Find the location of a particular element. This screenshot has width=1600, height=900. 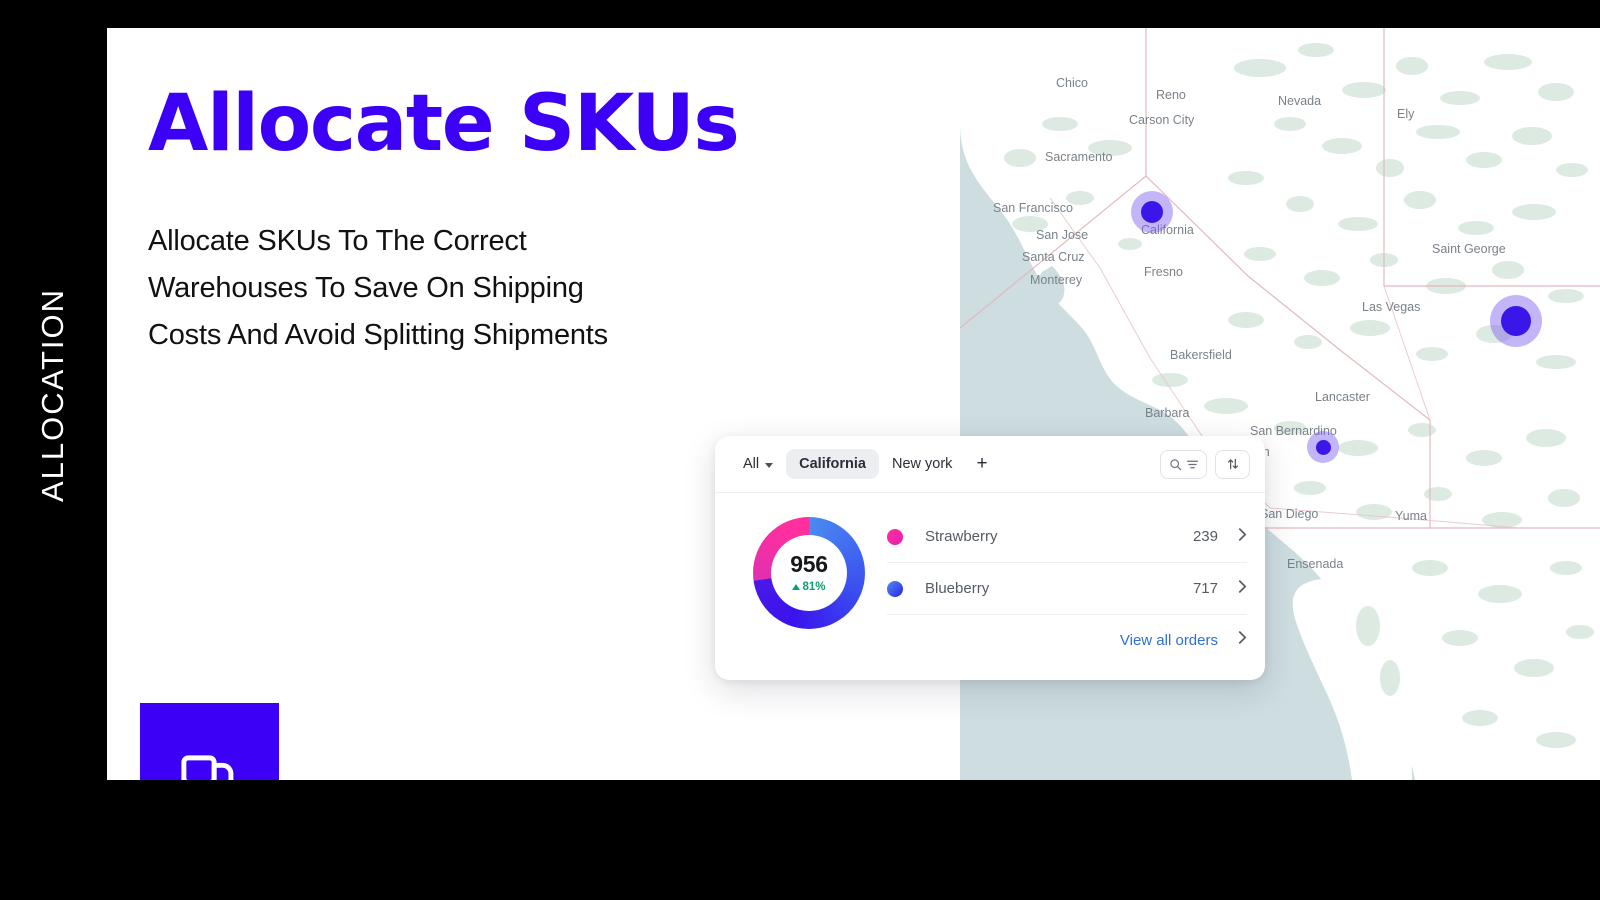

search-icon is located at coordinates (1175, 464).